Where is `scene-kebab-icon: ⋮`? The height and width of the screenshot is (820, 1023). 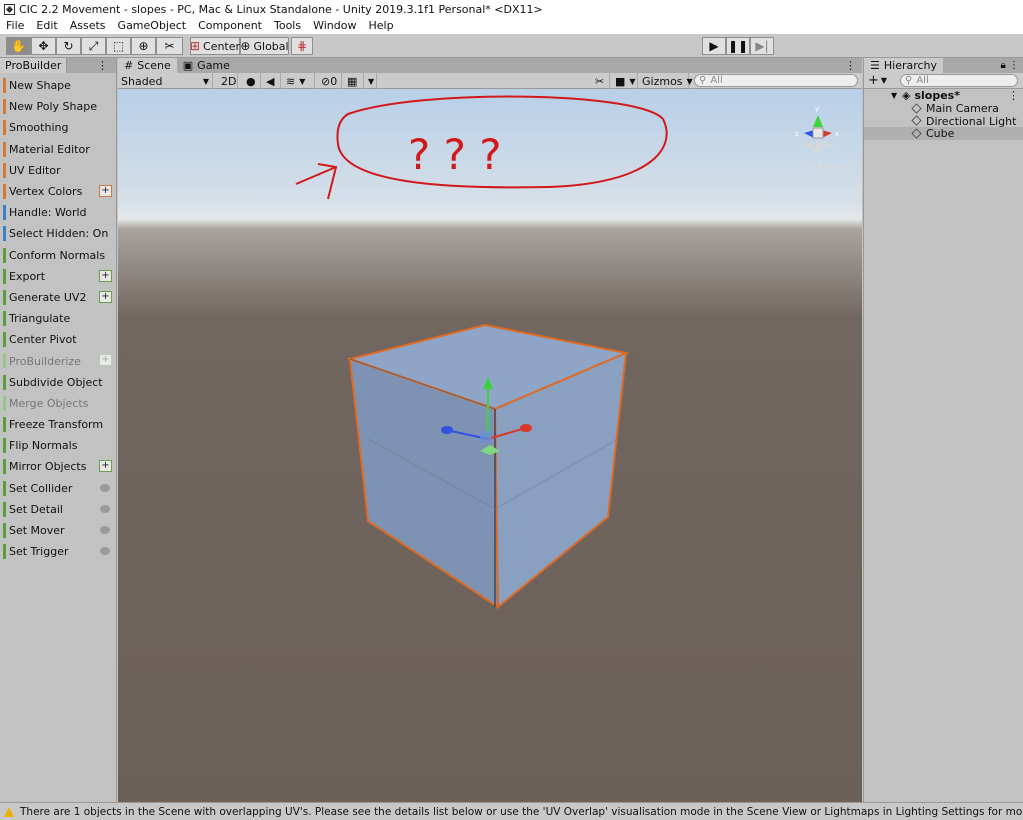 scene-kebab-icon: ⋮ is located at coordinates (850, 65).